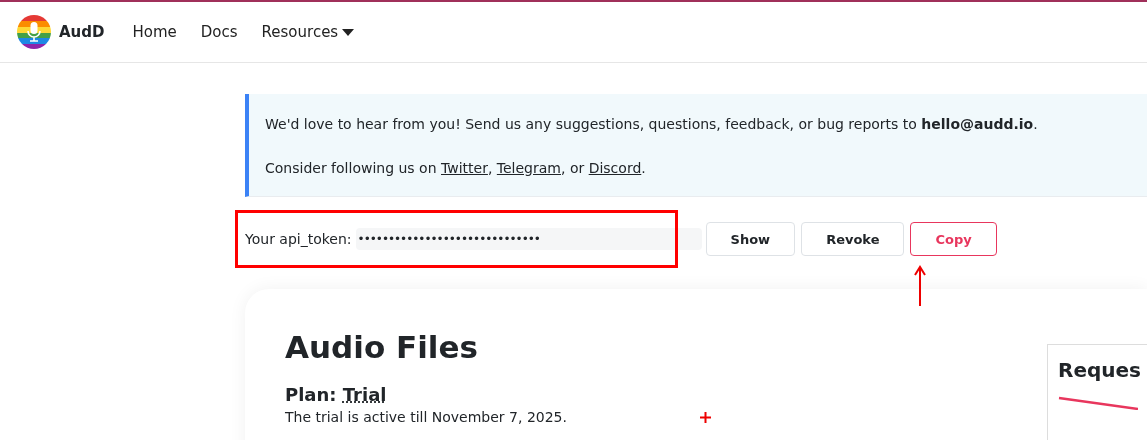 Image resolution: width=1147 pixels, height=440 pixels. I want to click on notice-text: Consider following us on, so click(351, 168).